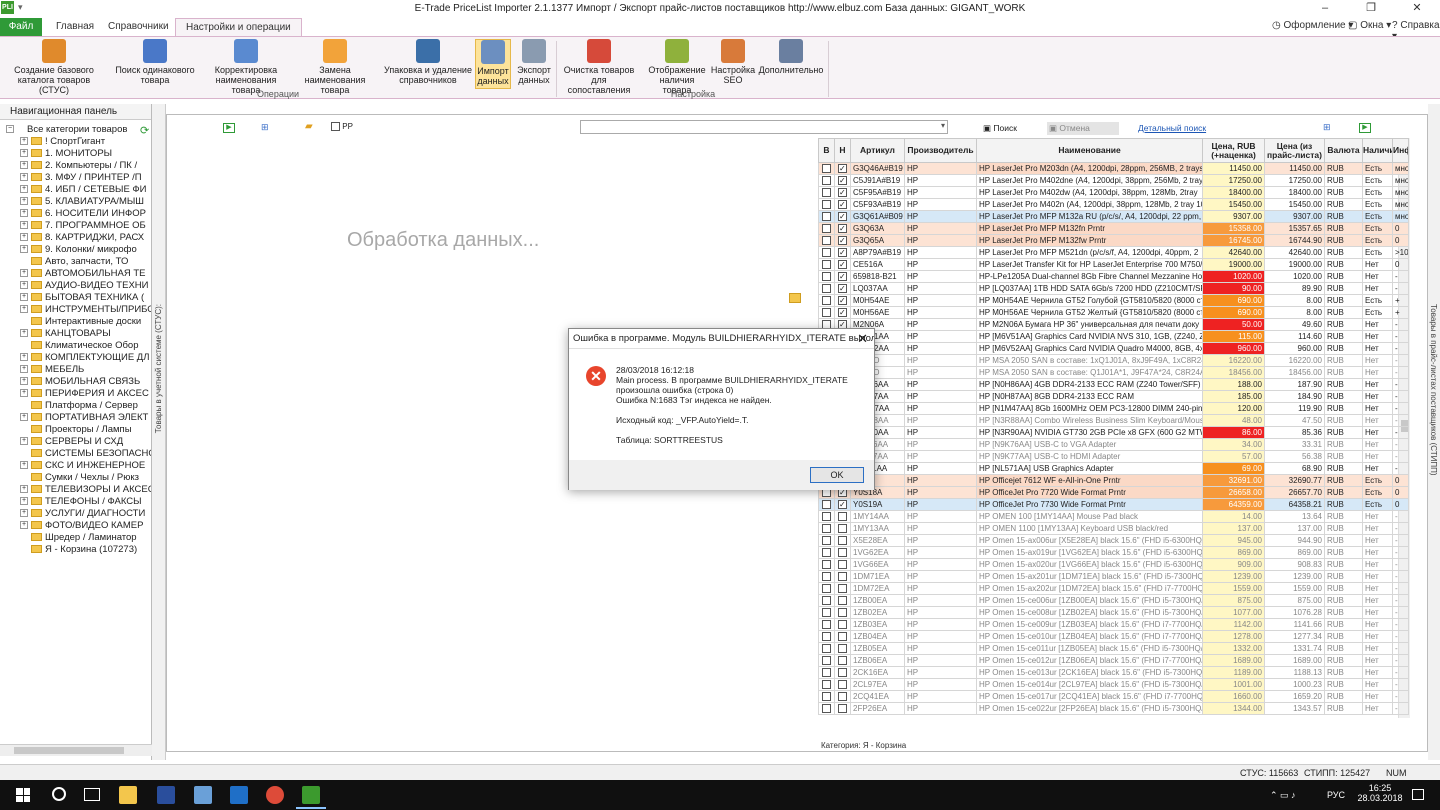 Image resolution: width=1440 pixels, height=810 pixels. Describe the element at coordinates (77, 514) in the screenshot. I see `tree-item: + УСЛУГИ/ ДИАГНОСТИ` at that location.